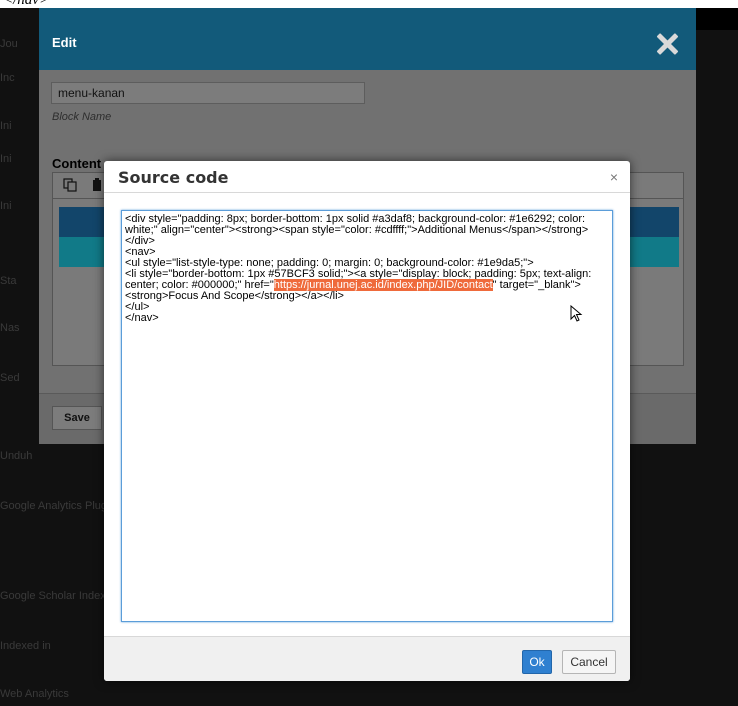 The width and height of the screenshot is (738, 706). Describe the element at coordinates (8, 281) in the screenshot. I see `background-item: Sta` at that location.